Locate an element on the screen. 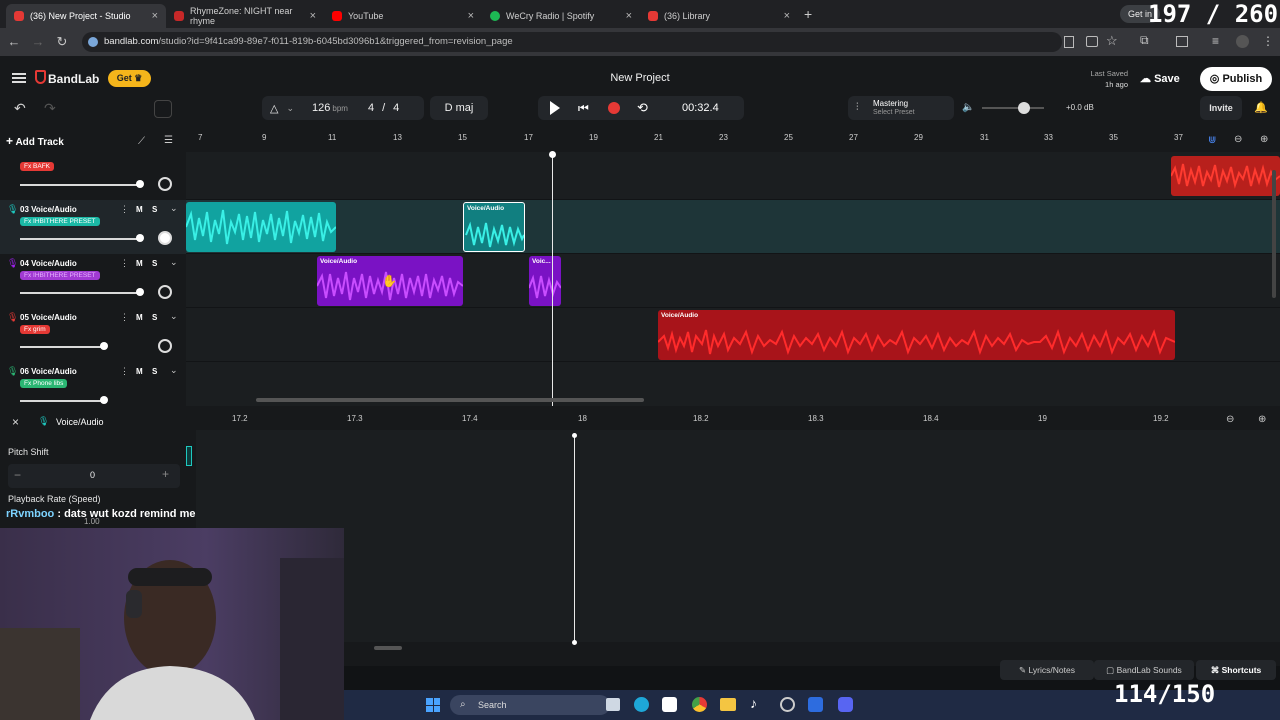  play-icon is located at coordinates (555, 108).